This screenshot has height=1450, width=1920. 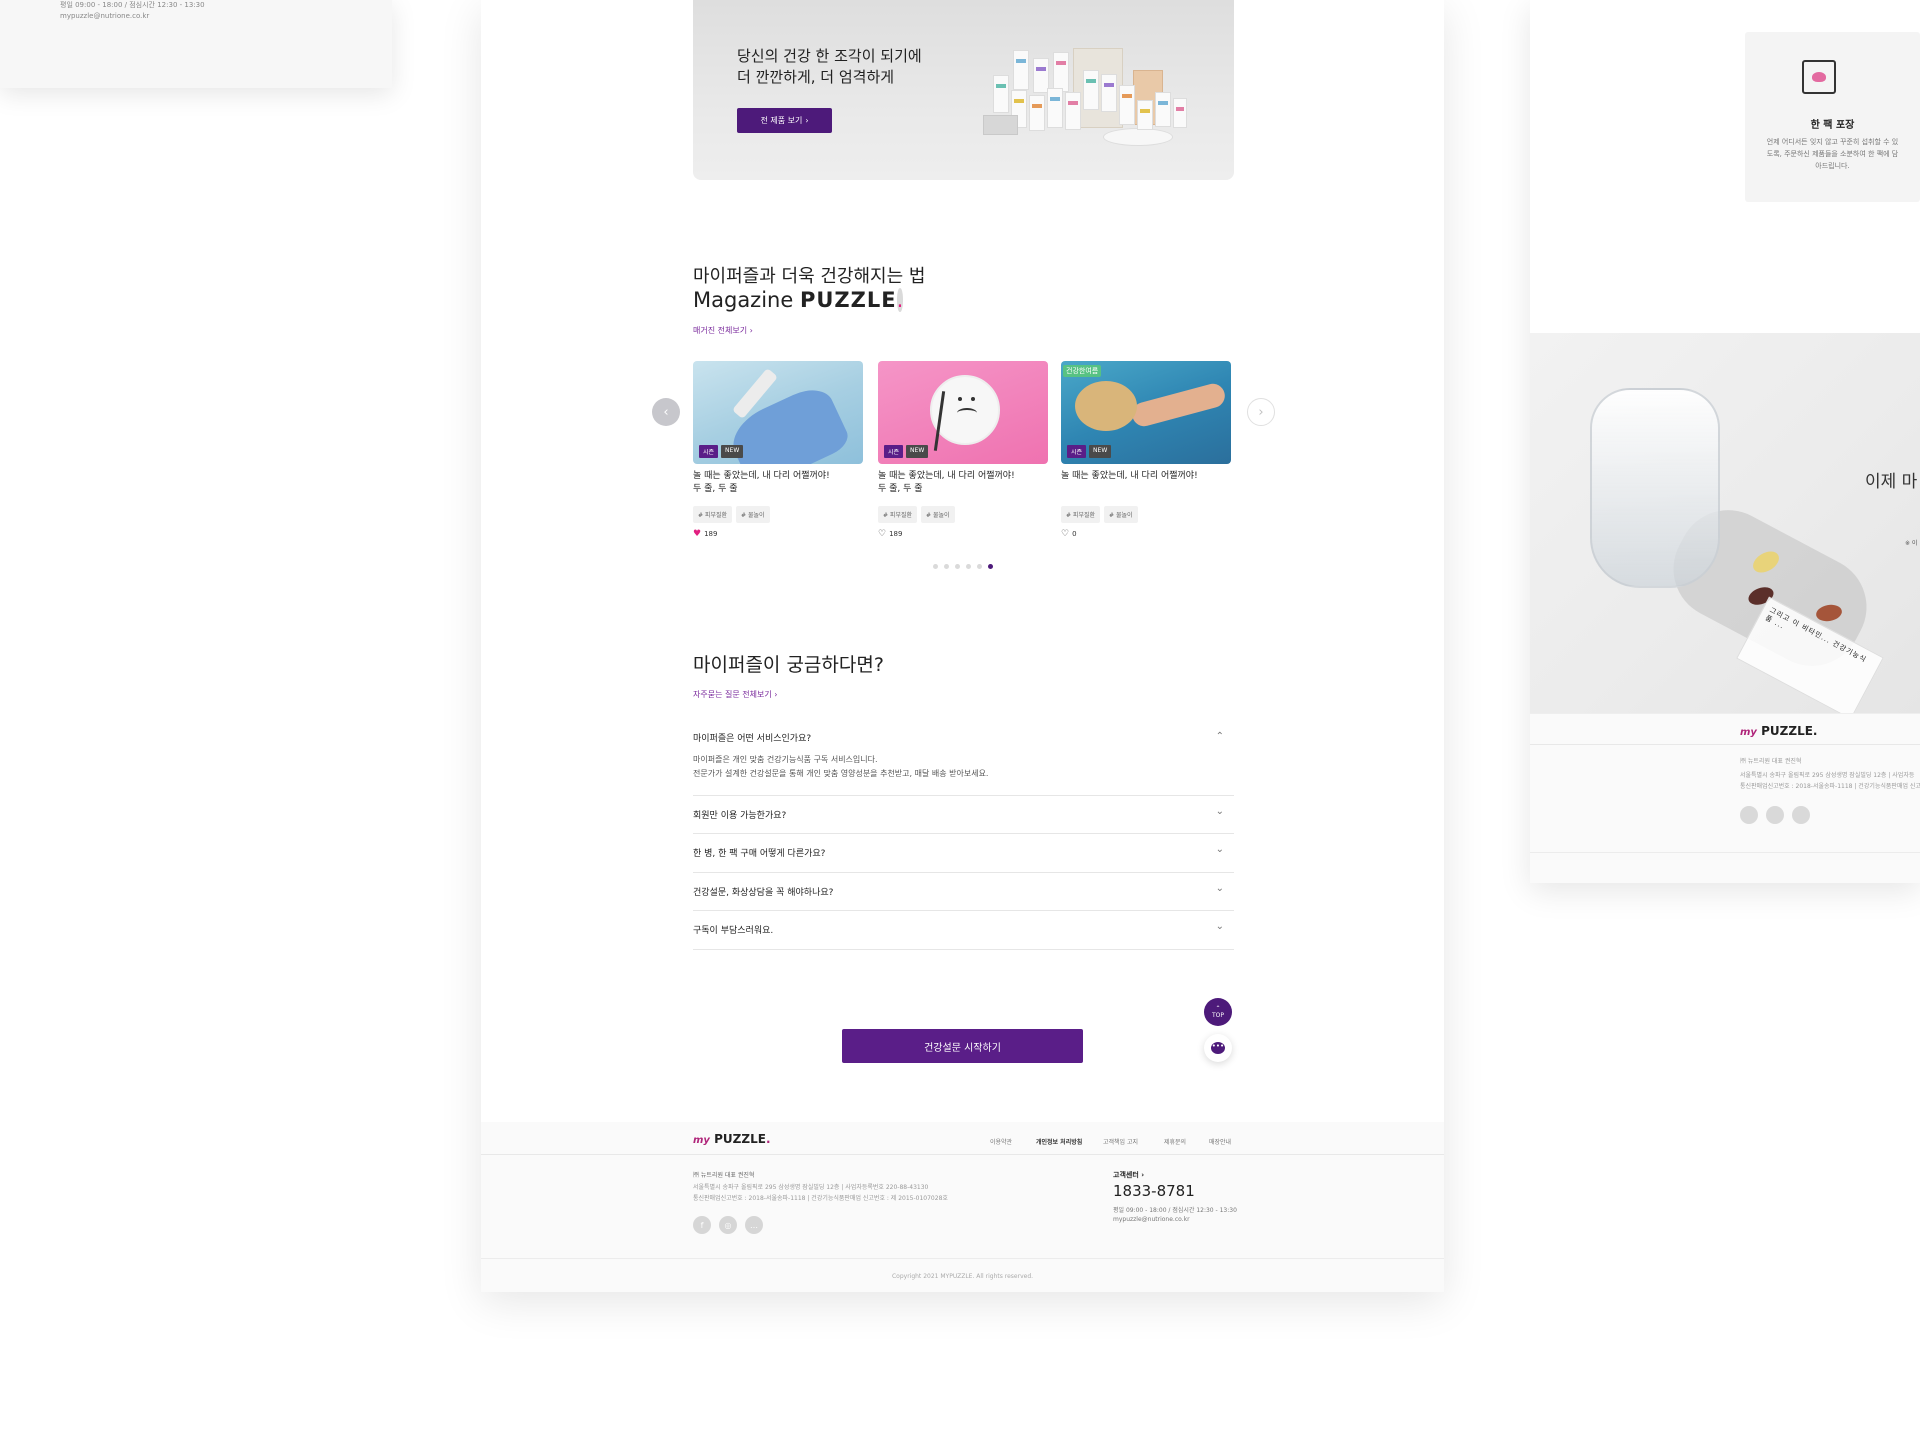 What do you see at coordinates (963, 930) in the screenshot?
I see `faq-item: 구독이 부담스러워요. ⌄` at bounding box center [963, 930].